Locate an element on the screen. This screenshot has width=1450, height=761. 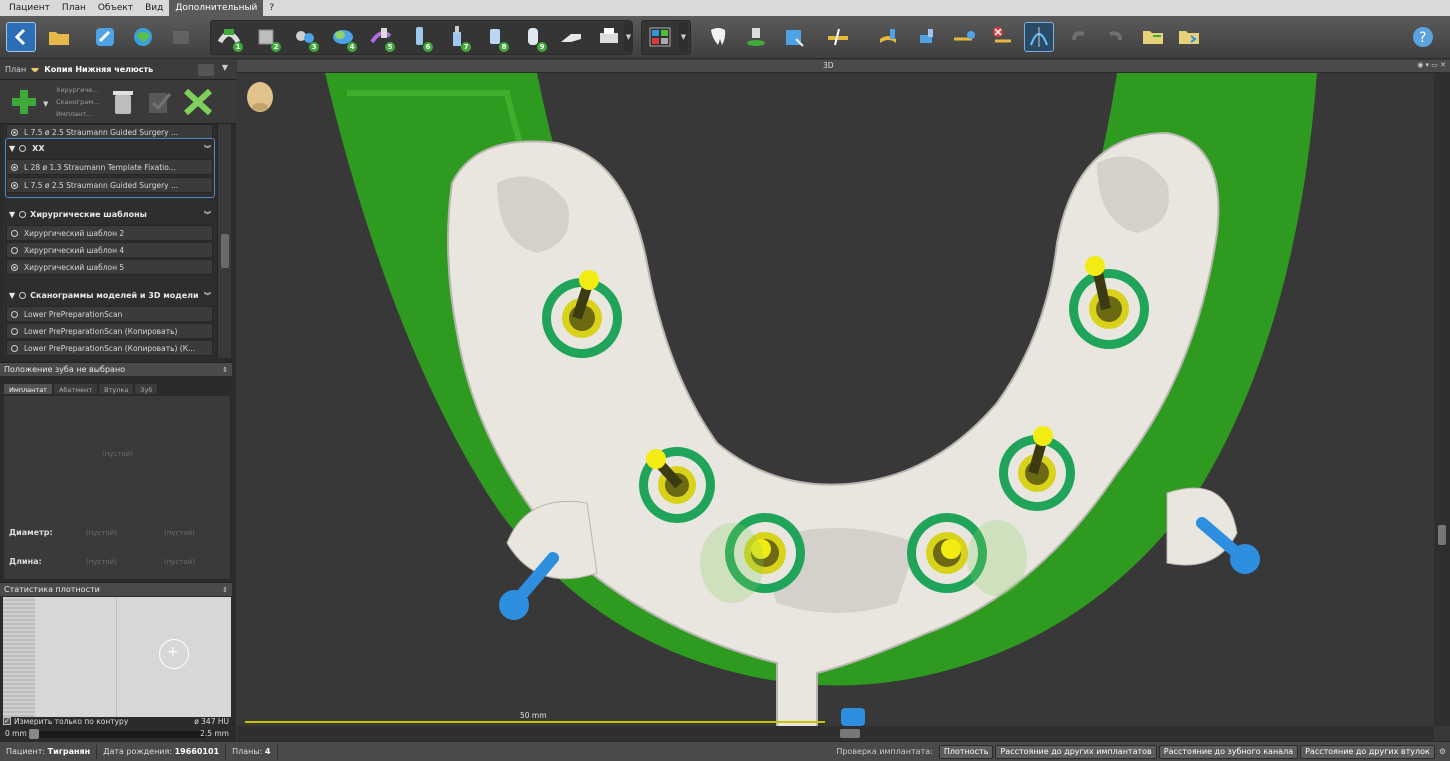
menu-object: Объект is located at coordinates (115, 8).